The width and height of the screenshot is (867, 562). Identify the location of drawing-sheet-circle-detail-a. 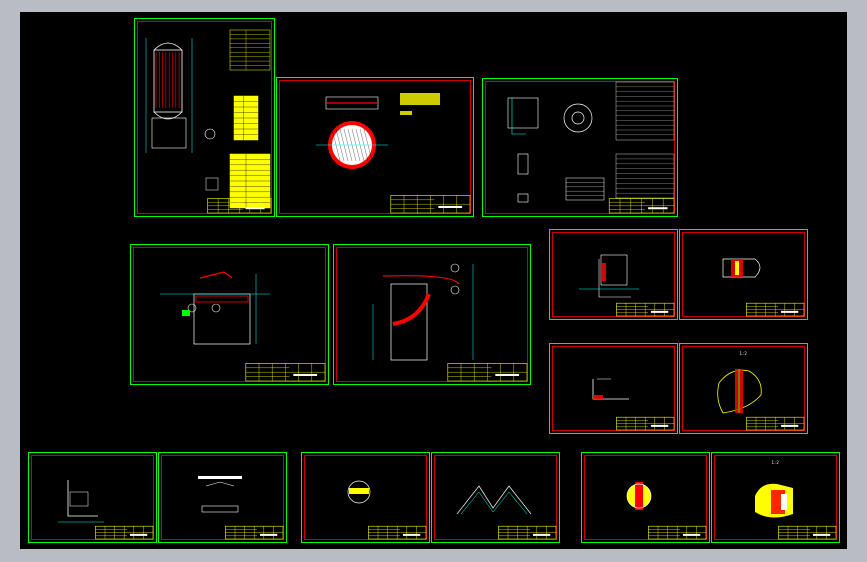
(365, 497).